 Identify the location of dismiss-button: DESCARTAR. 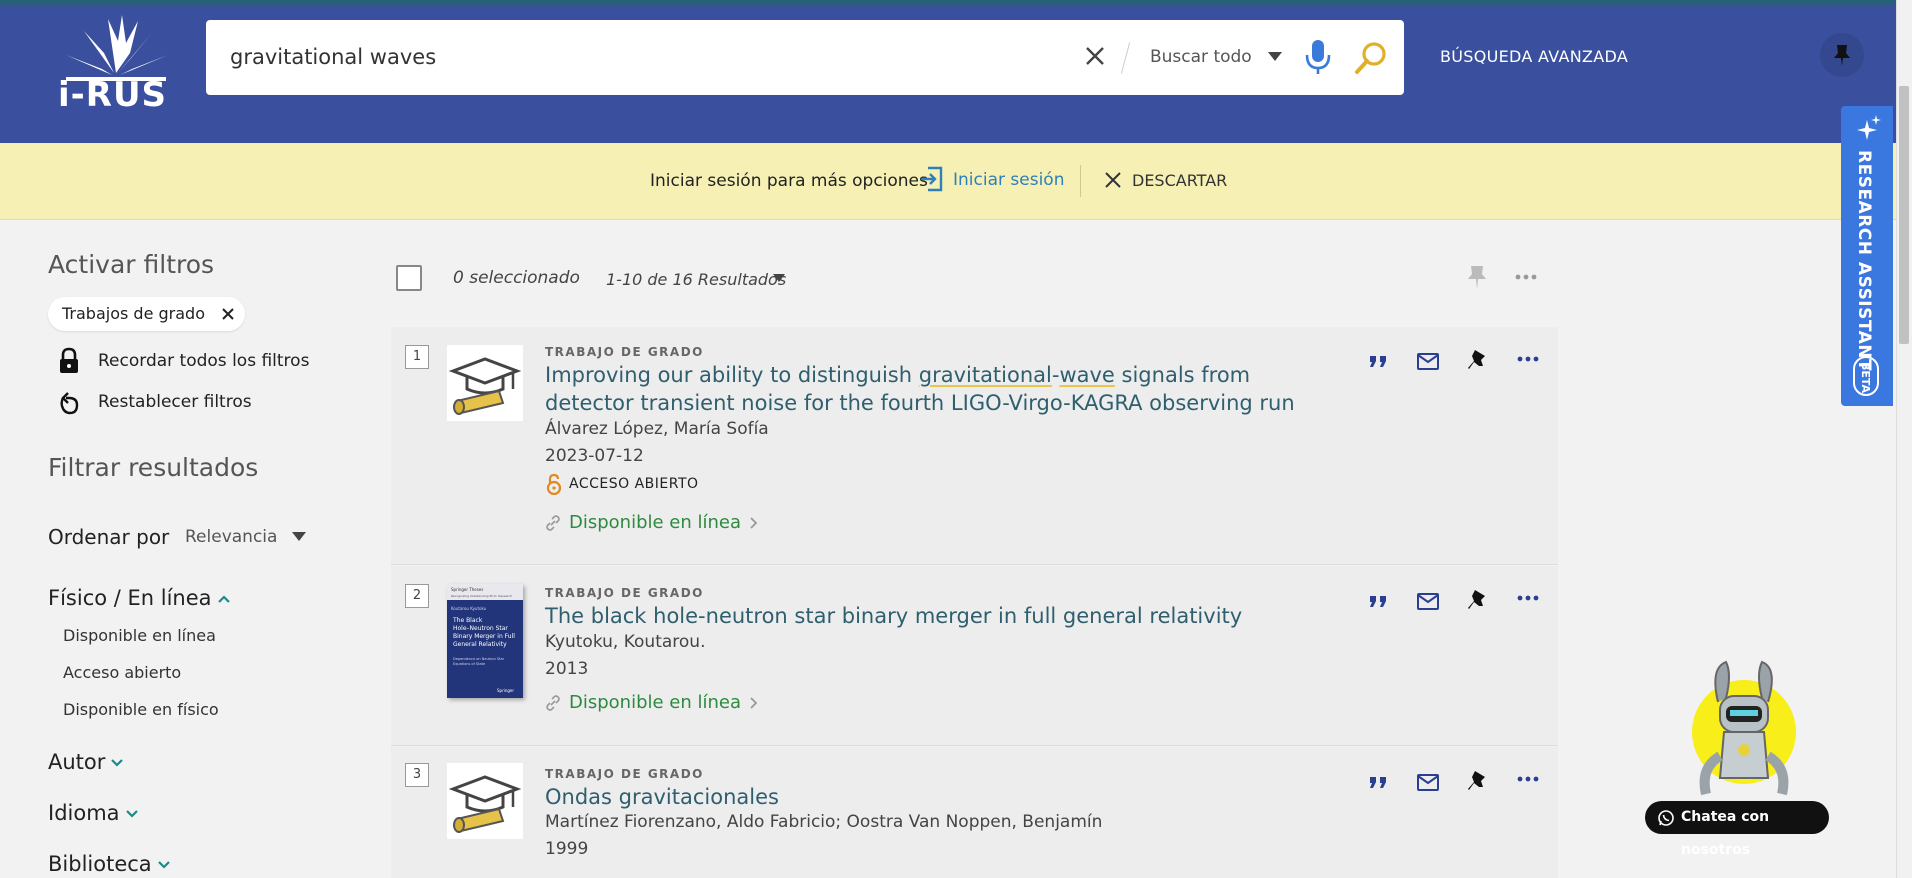
(1179, 180).